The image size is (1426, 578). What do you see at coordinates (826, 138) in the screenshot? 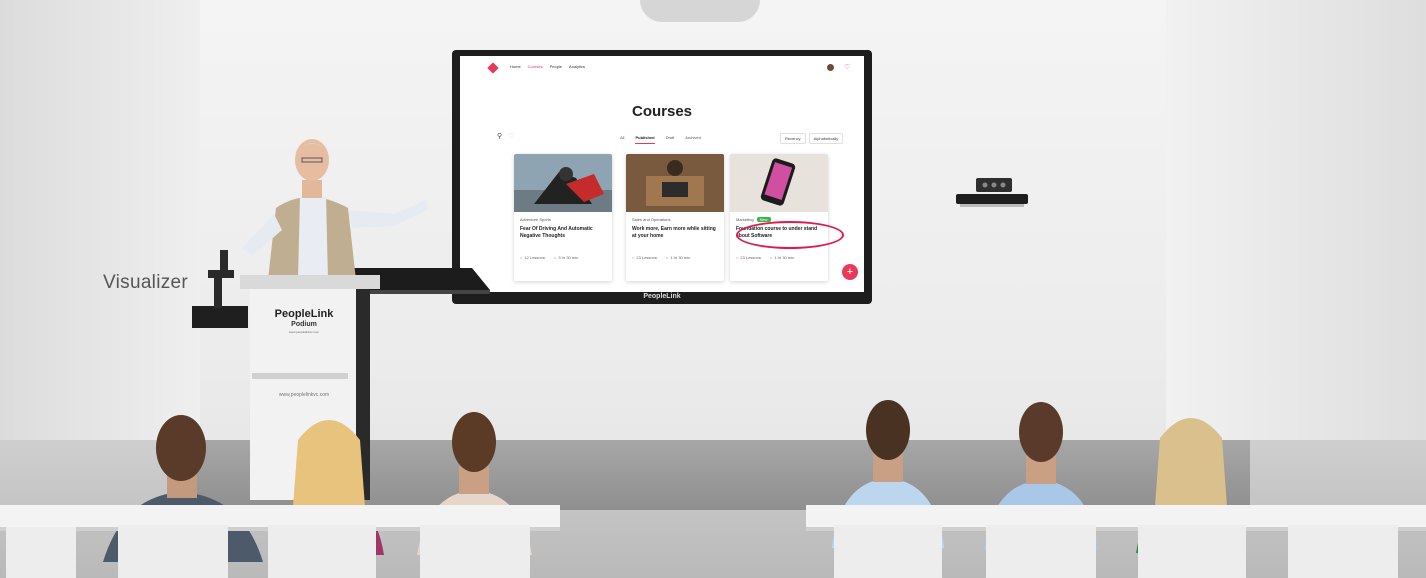
I see `sort-alphabetically: Alphabetically` at bounding box center [826, 138].